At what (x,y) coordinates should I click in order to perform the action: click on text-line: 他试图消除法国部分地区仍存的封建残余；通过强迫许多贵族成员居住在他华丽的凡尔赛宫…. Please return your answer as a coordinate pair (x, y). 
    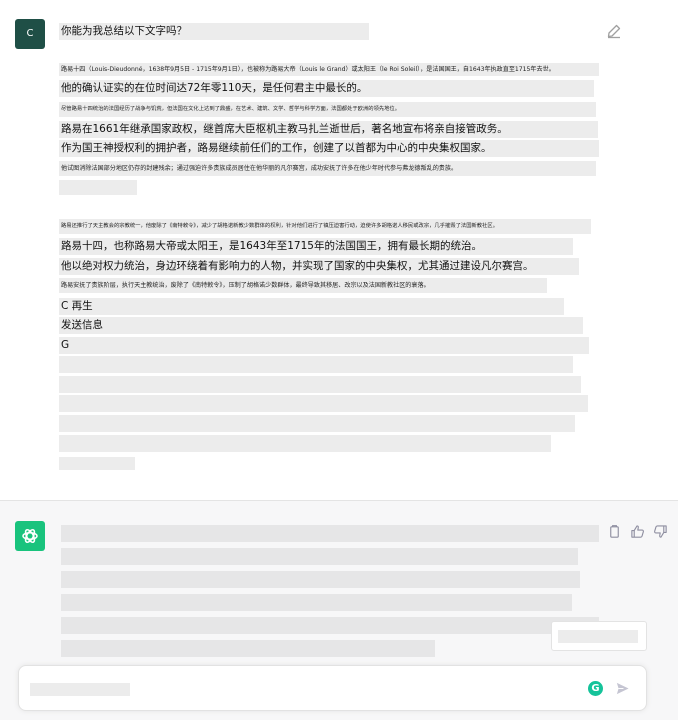
    Looking at the image, I should click on (327, 168).